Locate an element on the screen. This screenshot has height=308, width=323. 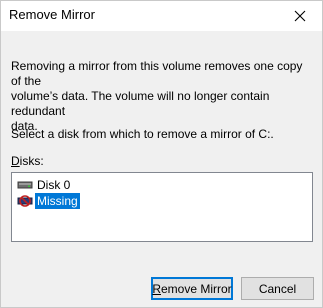
title-bar: Remove Mirror is located at coordinates (161, 16).